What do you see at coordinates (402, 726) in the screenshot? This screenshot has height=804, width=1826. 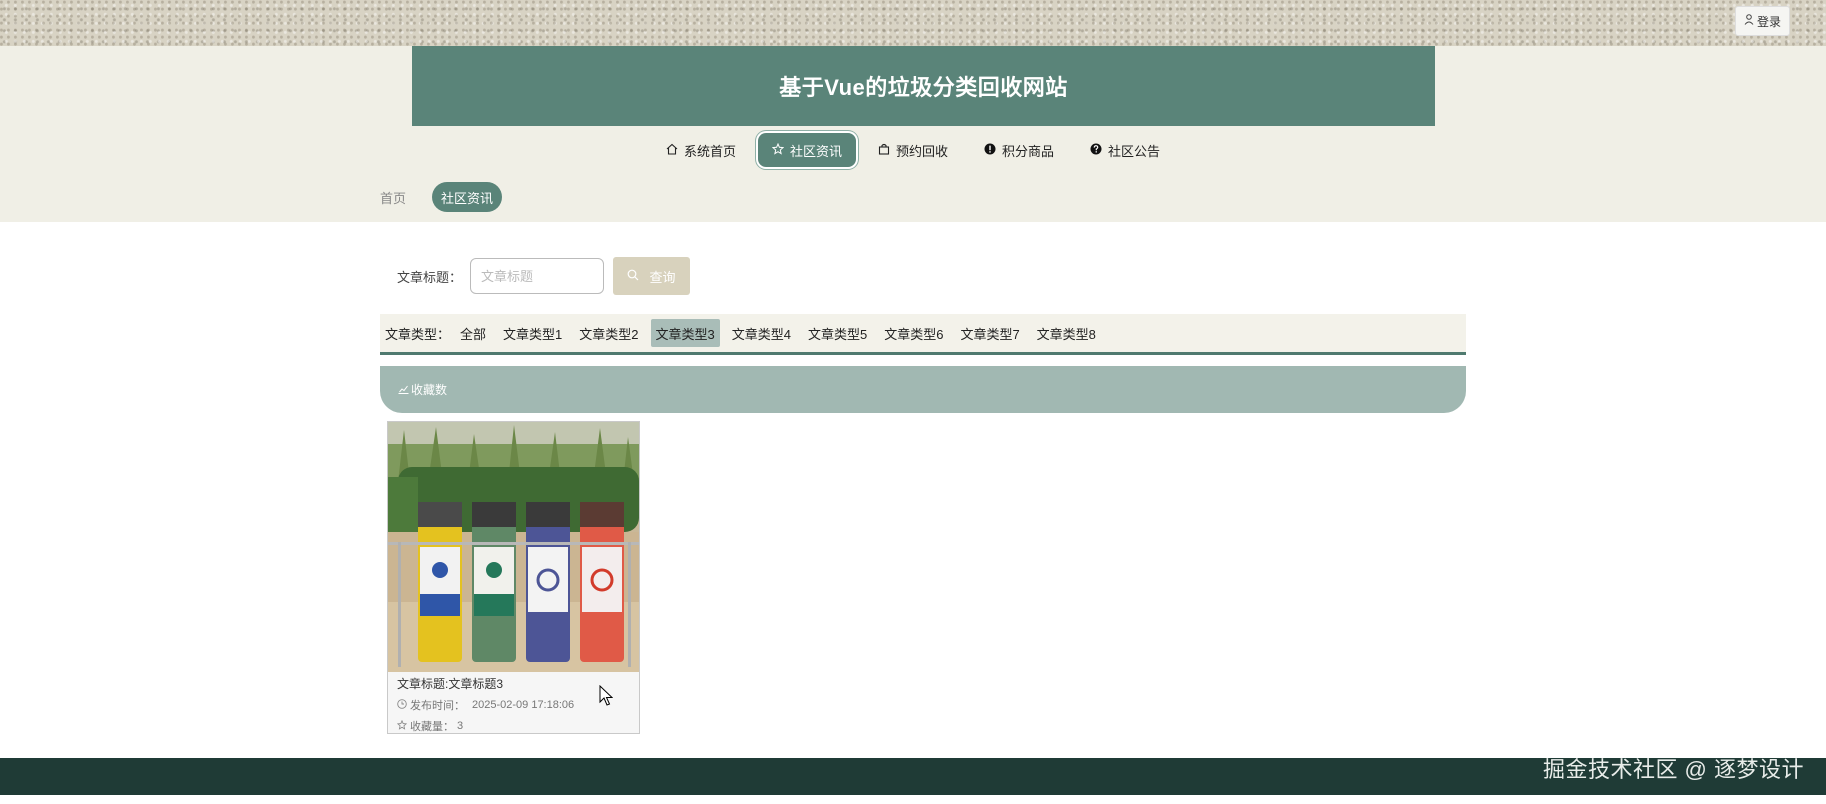 I see `star-outline-icon` at bounding box center [402, 726].